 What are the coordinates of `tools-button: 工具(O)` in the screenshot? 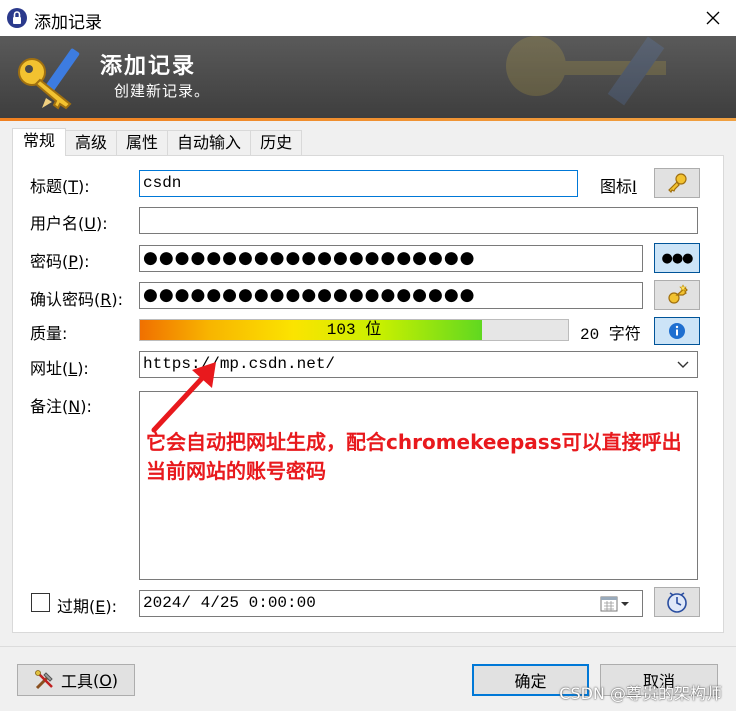 It's located at (76, 680).